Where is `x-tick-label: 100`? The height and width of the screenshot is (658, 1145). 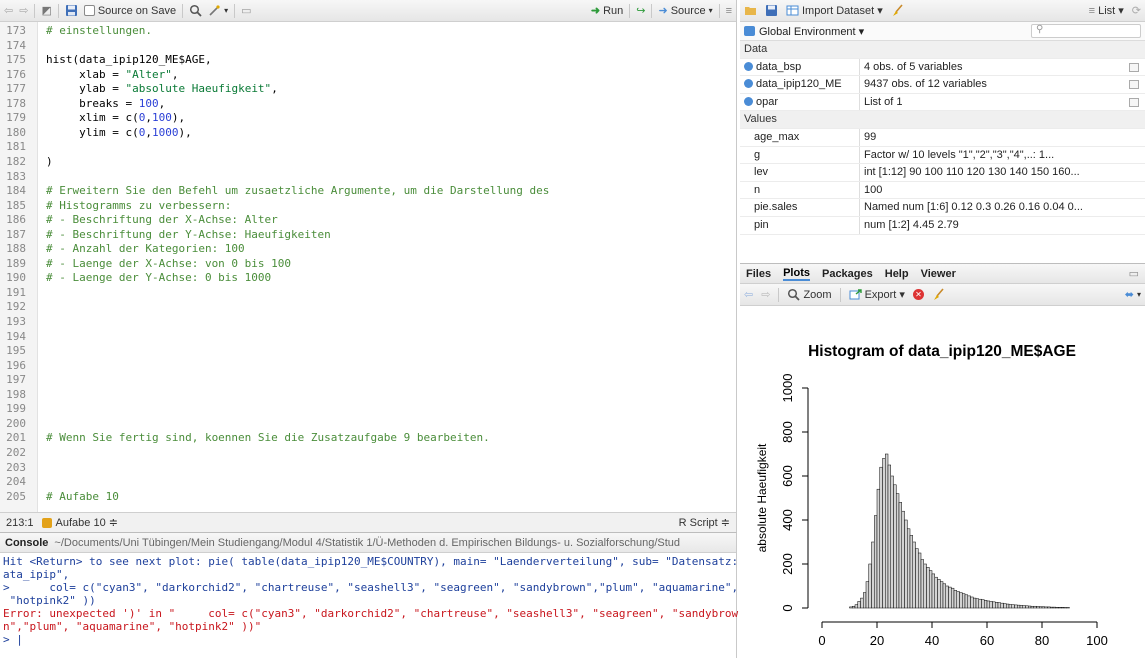 x-tick-label: 100 is located at coordinates (1097, 640).